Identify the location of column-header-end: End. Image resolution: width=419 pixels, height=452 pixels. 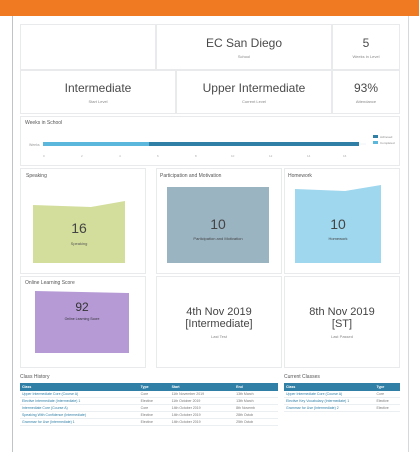
(256, 387).